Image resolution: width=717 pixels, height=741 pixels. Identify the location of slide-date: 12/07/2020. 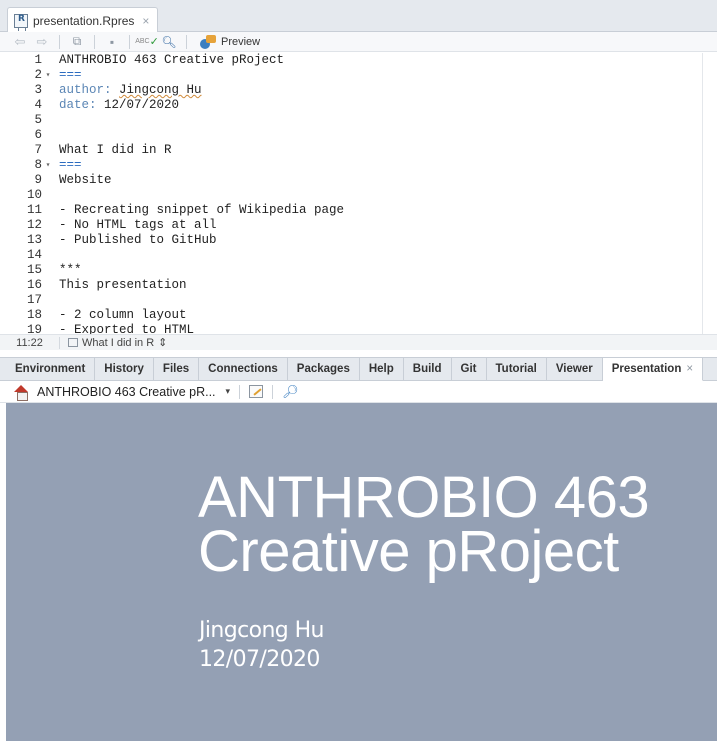
(259, 659).